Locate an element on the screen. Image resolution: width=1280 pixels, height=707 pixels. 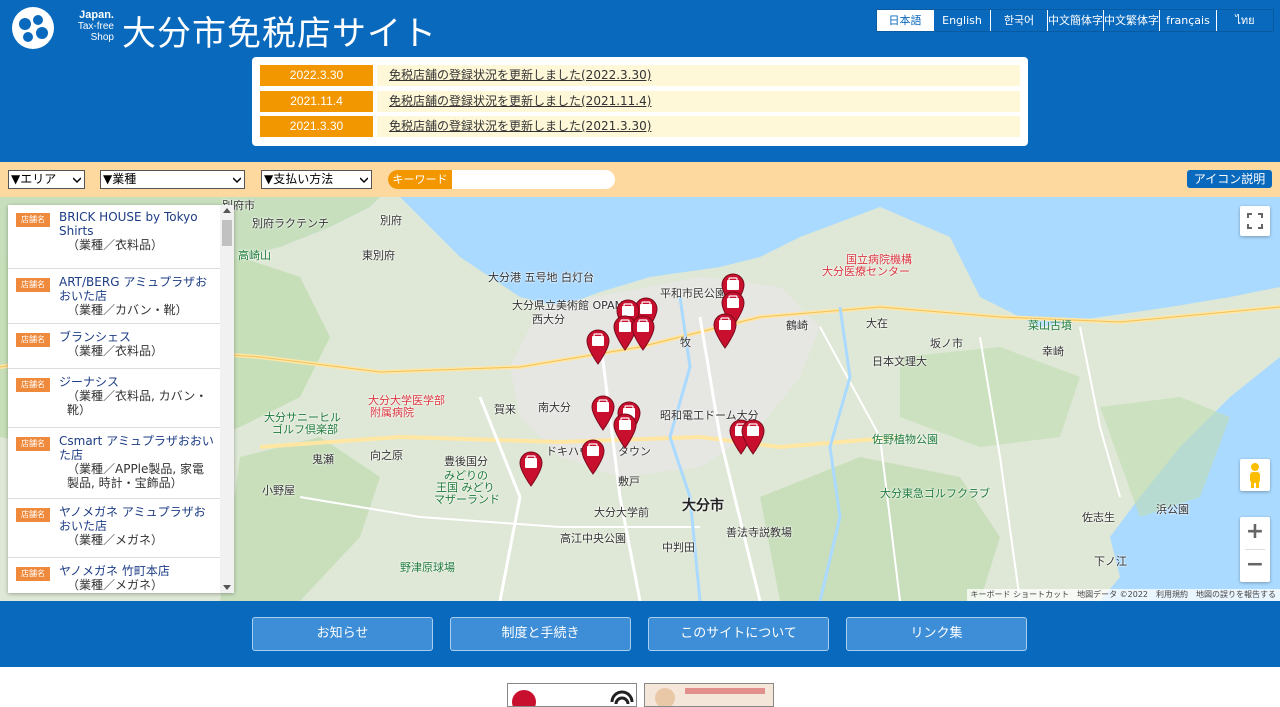
scroll-down-arrow-icon is located at coordinates (227, 587).